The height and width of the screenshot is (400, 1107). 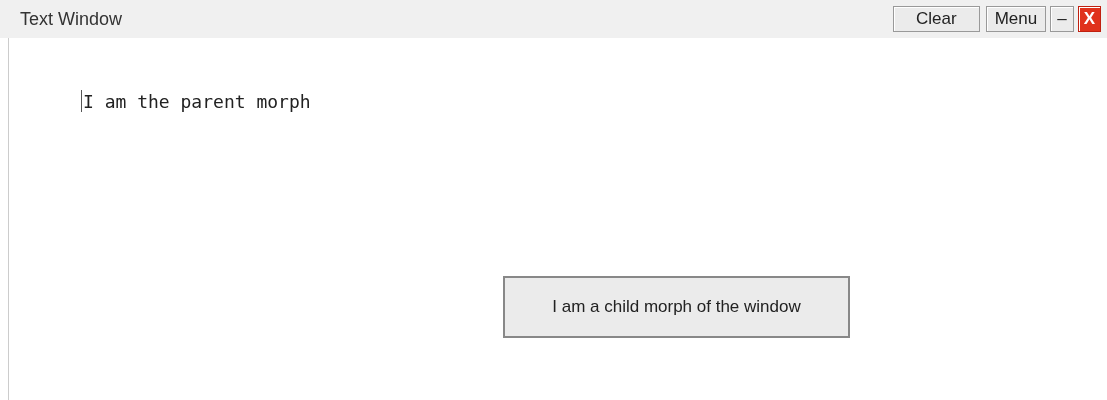 I want to click on window-button: Menu, so click(x=1016, y=19).